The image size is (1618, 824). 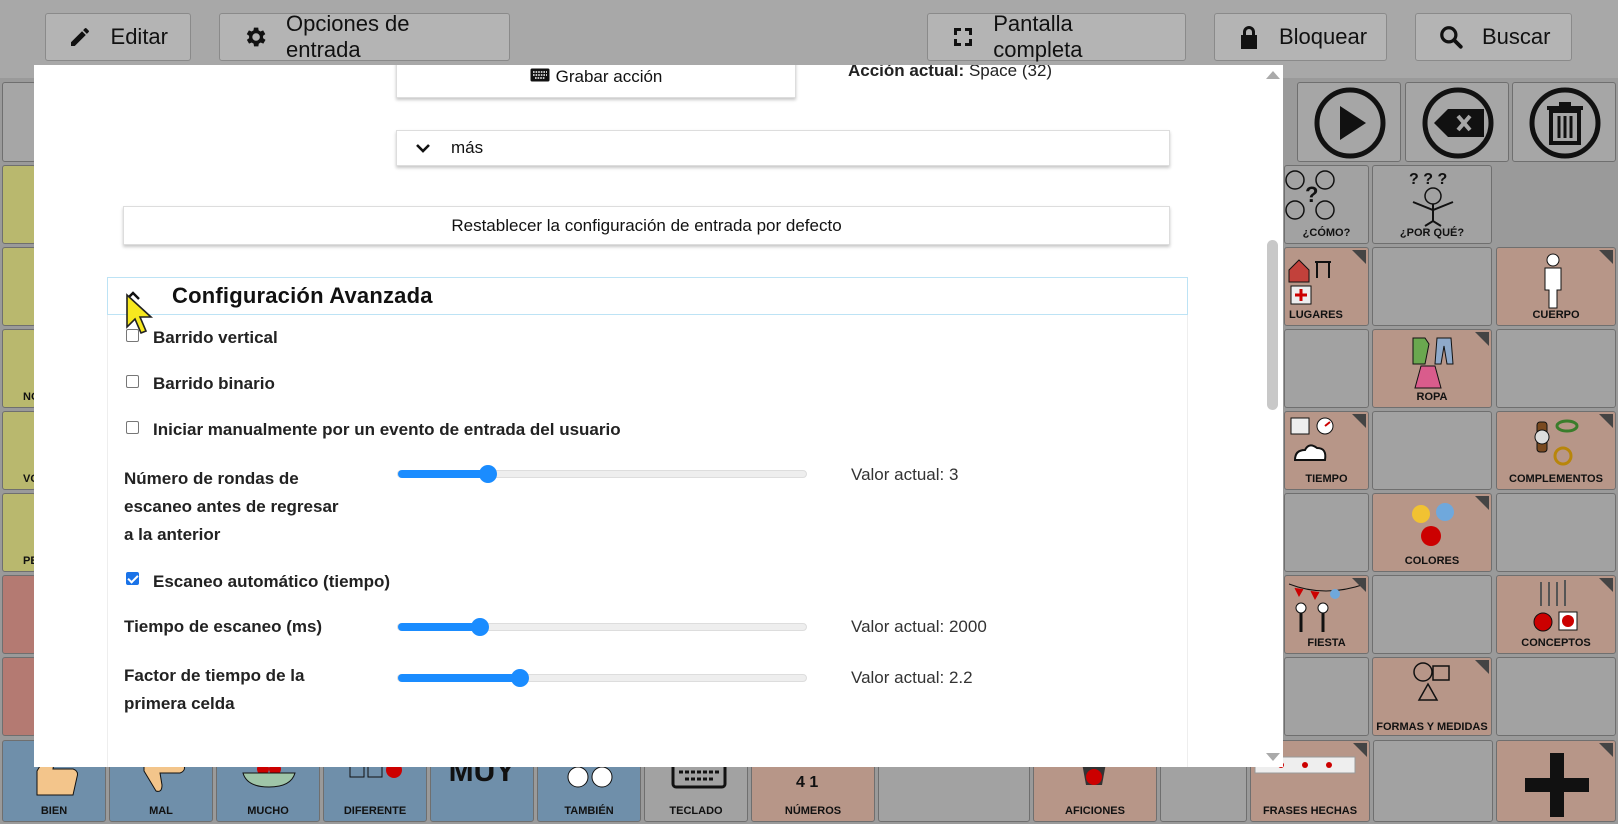 I want to click on board-control-cell, so click(x=19, y=122).